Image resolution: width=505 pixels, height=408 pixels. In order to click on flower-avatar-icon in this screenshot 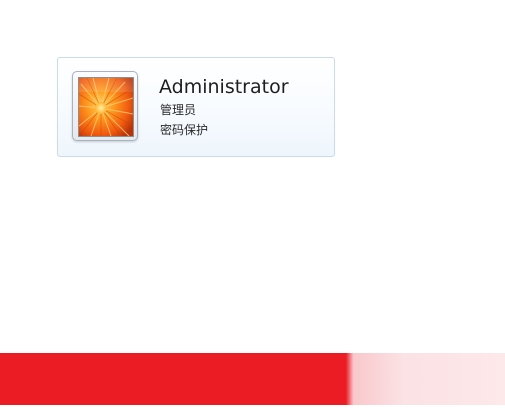, I will do `click(106, 107)`.